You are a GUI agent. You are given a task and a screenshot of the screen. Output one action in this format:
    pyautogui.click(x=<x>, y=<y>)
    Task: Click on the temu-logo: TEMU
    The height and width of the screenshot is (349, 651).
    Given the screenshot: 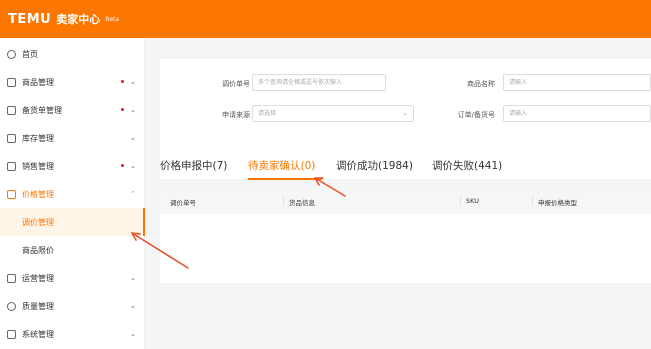 What is the action you would take?
    pyautogui.click(x=29, y=19)
    